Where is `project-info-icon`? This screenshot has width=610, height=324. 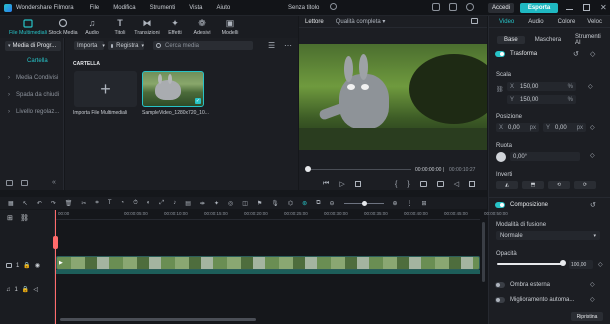 project-info-icon is located at coordinates (333, 6).